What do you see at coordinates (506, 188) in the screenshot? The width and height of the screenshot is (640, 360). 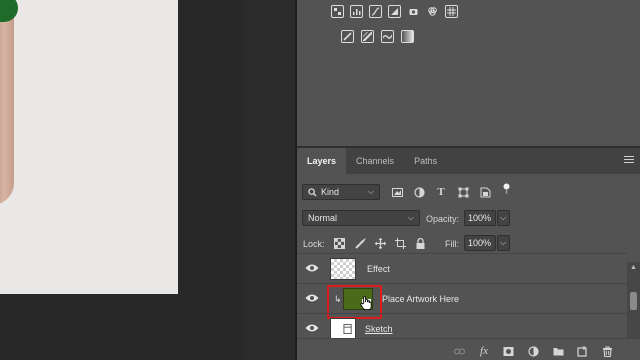 I see `filter-toggle-icon` at bounding box center [506, 188].